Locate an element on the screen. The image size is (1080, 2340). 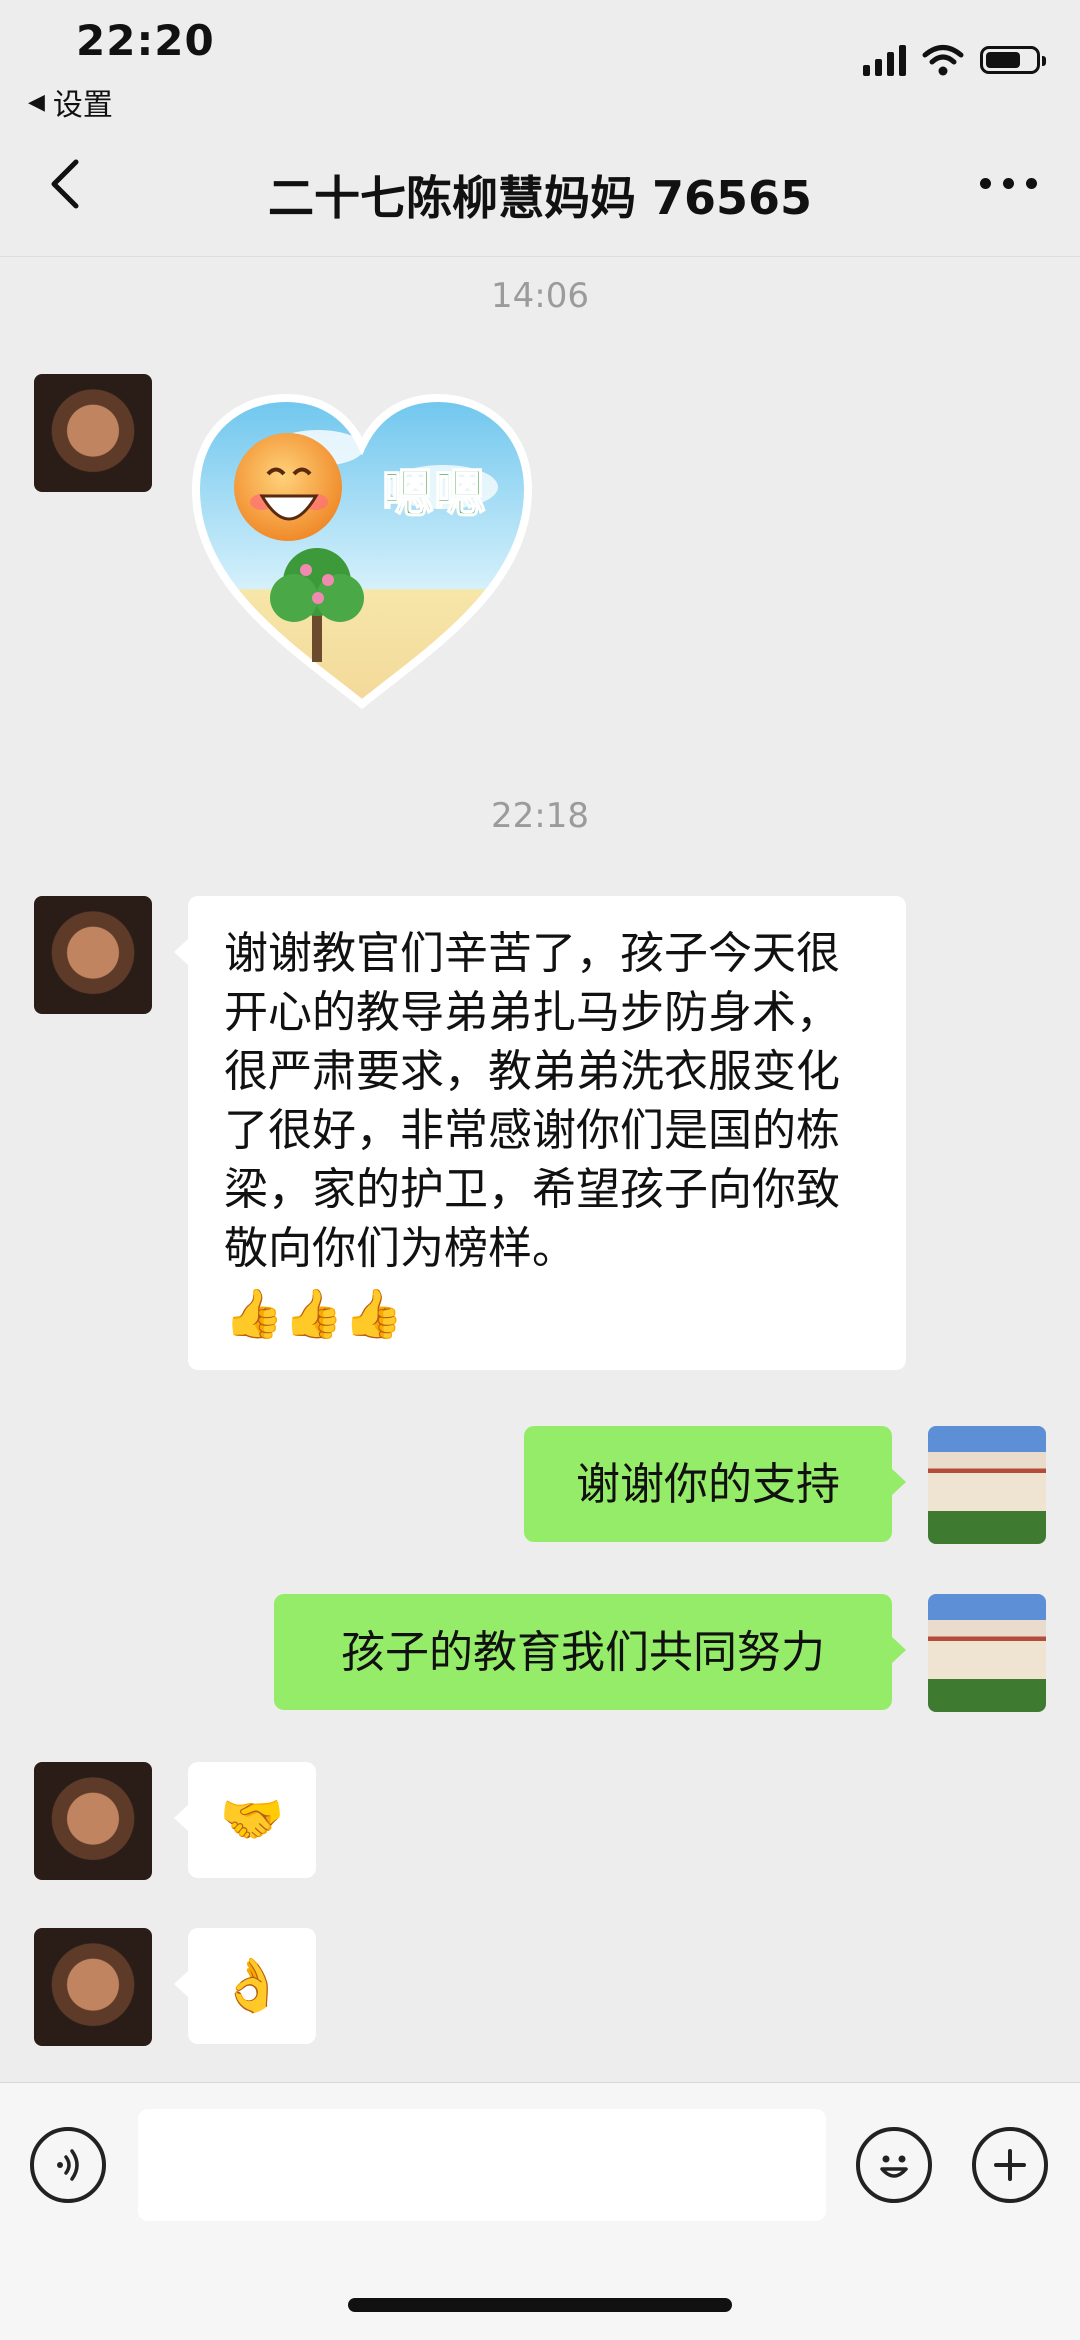
received-message-bubble: 👌 is located at coordinates (245, 1986).